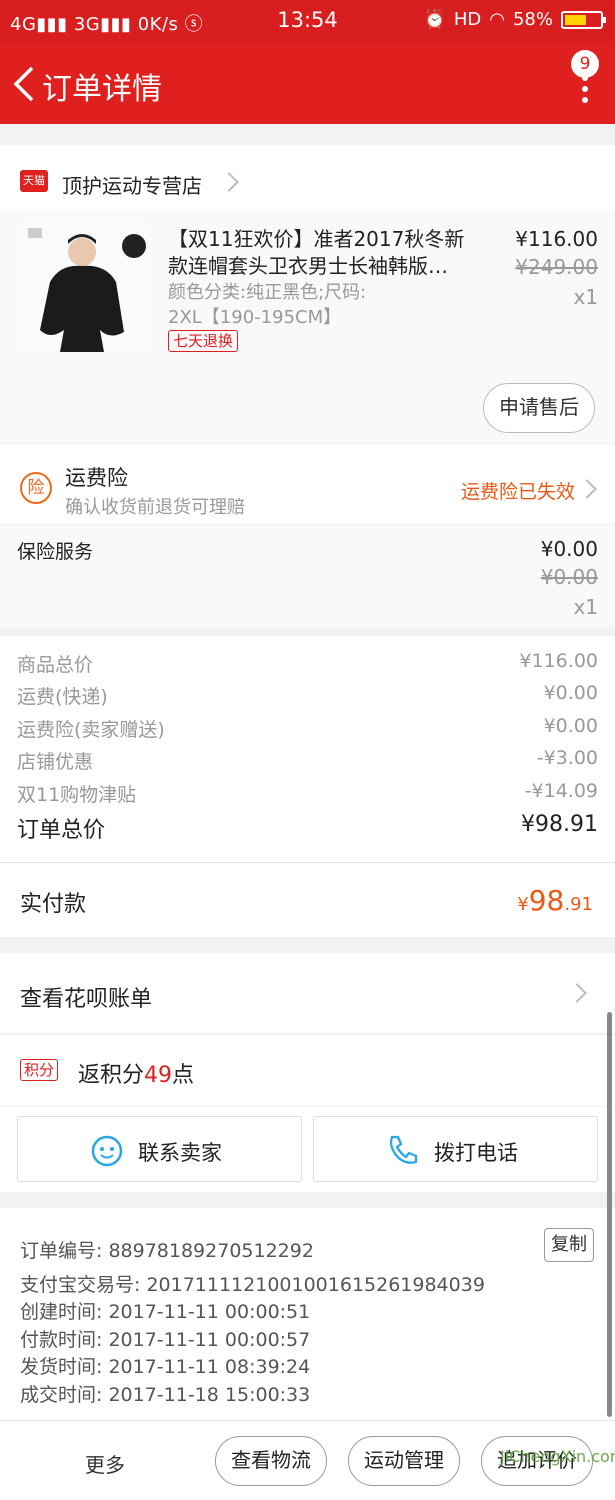 Image resolution: width=615 pixels, height=1500 pixels. I want to click on summary-row: 运费险(卖家赠送) ¥0.00, so click(307, 728).